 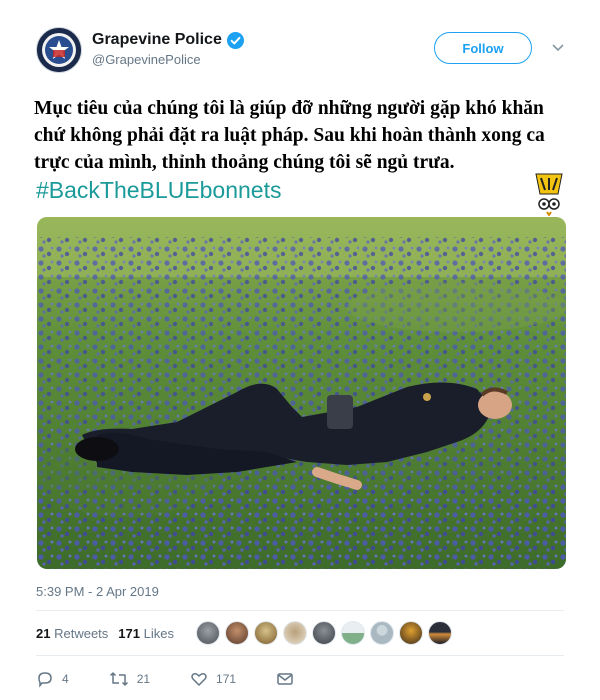 I want to click on tweet-timestamp: 5:39 PM - 2 Apr 2019, so click(x=97, y=591).